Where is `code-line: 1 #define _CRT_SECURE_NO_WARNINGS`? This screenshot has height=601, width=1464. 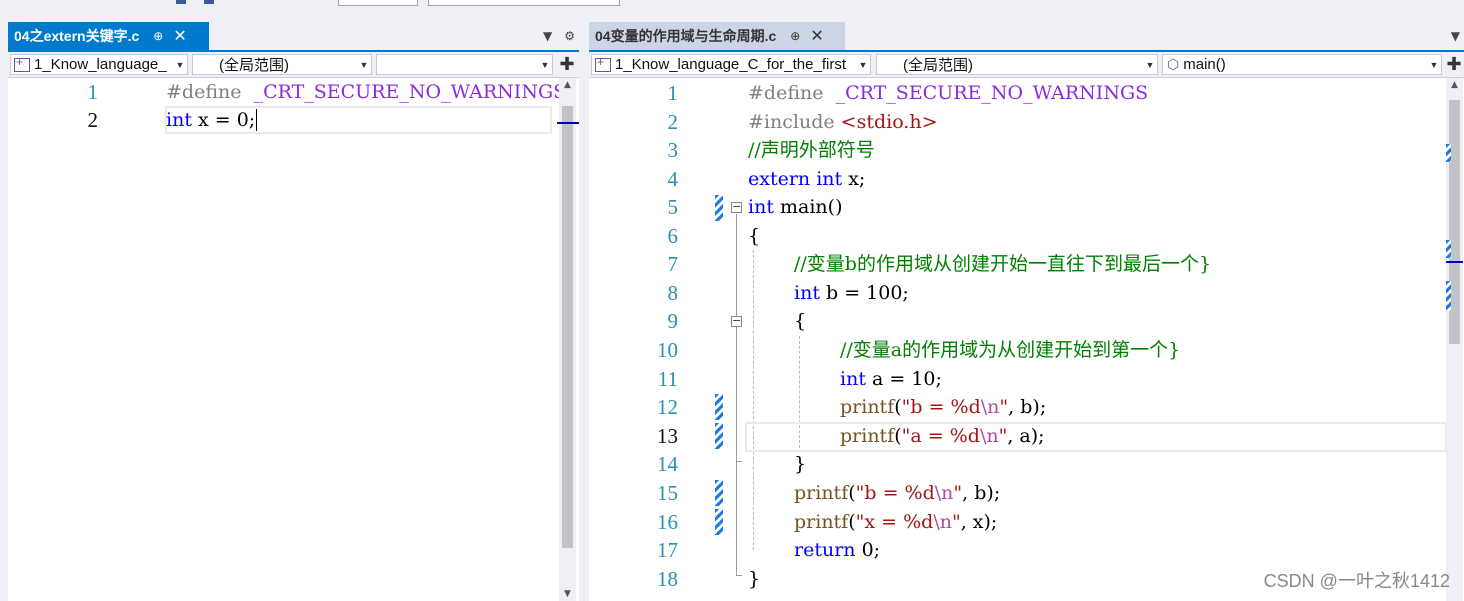
code-line: 1 #define _CRT_SECURE_NO_WARNINGS is located at coordinates (293, 92).